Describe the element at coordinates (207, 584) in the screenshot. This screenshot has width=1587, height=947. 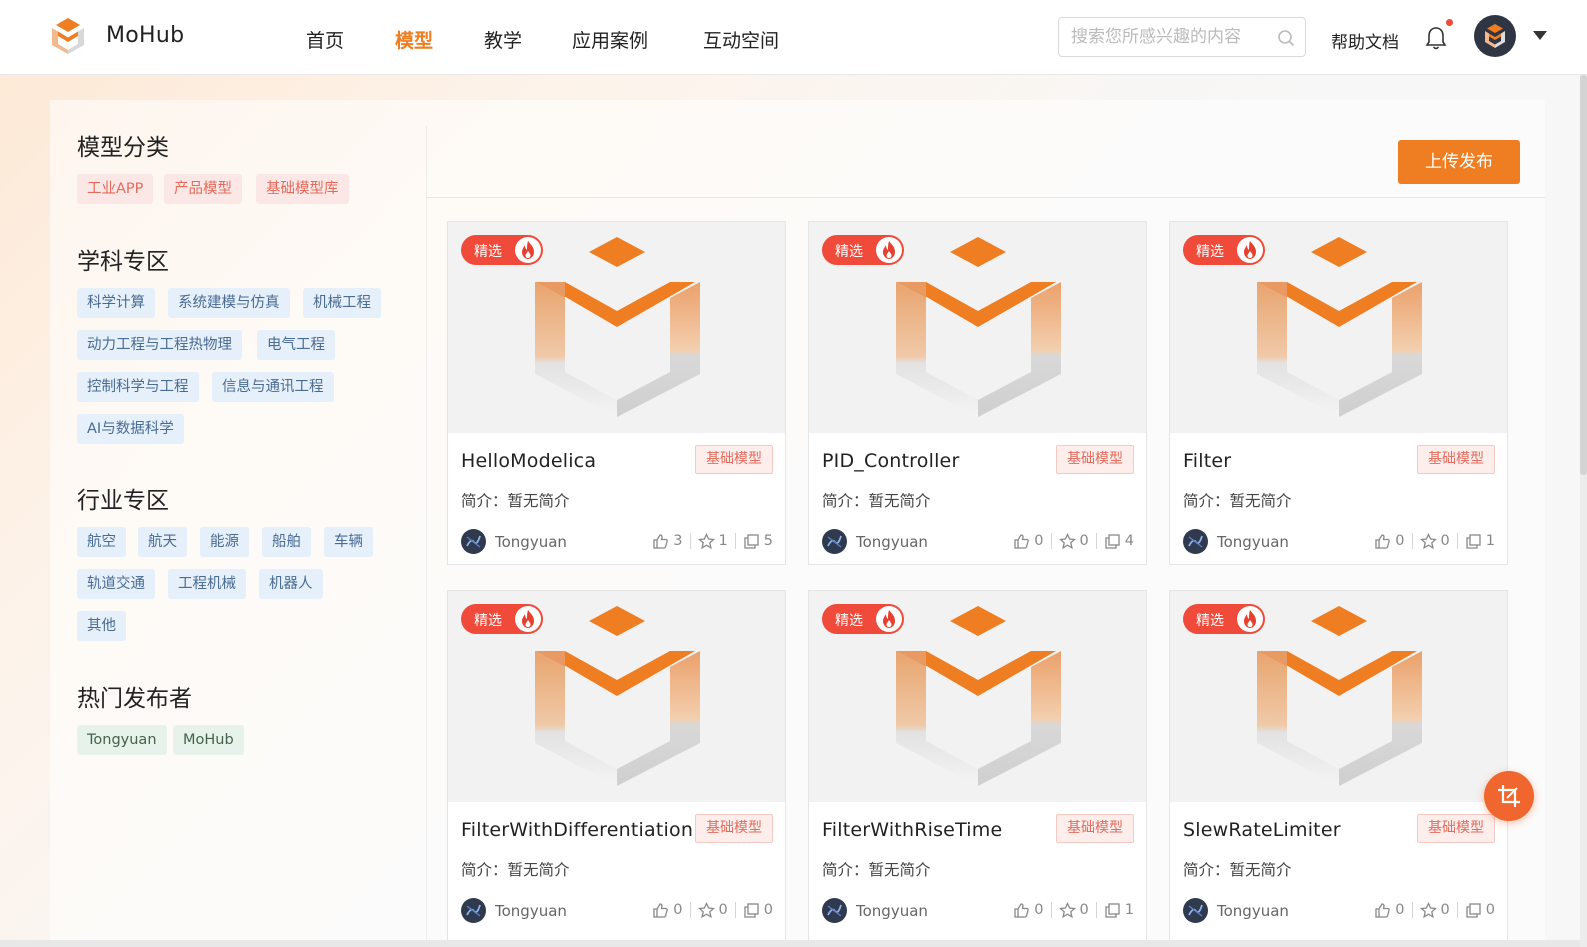
I see `tag-industry: 工程机械` at that location.